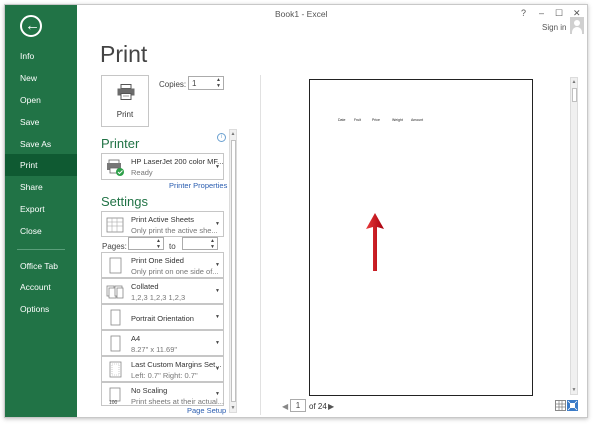 This screenshot has width=594, height=425. I want to click on zoom-page-icon, so click(572, 405).